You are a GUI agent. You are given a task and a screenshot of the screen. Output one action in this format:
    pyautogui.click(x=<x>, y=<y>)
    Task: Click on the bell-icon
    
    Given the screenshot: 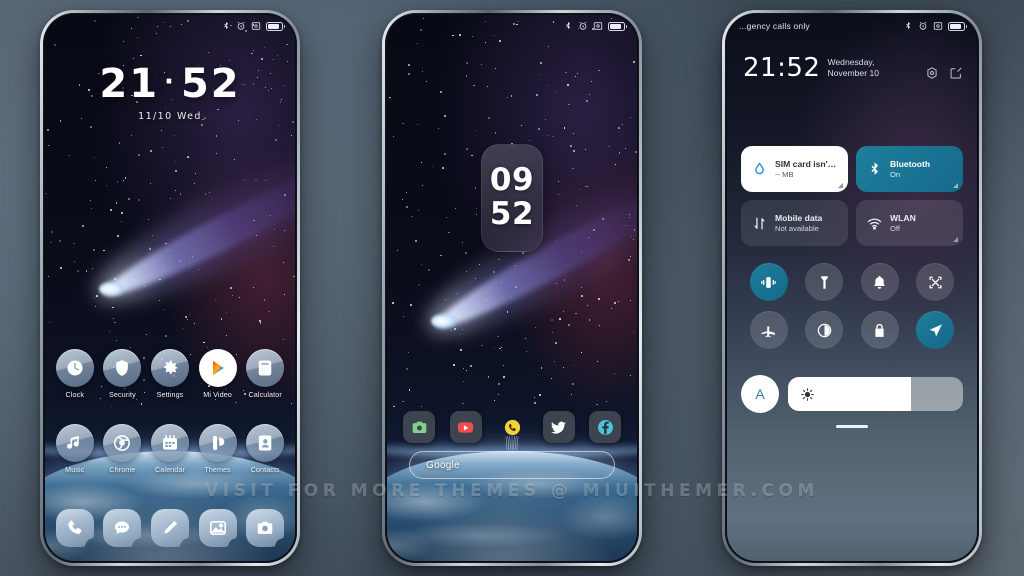 What is the action you would take?
    pyautogui.click(x=880, y=282)
    